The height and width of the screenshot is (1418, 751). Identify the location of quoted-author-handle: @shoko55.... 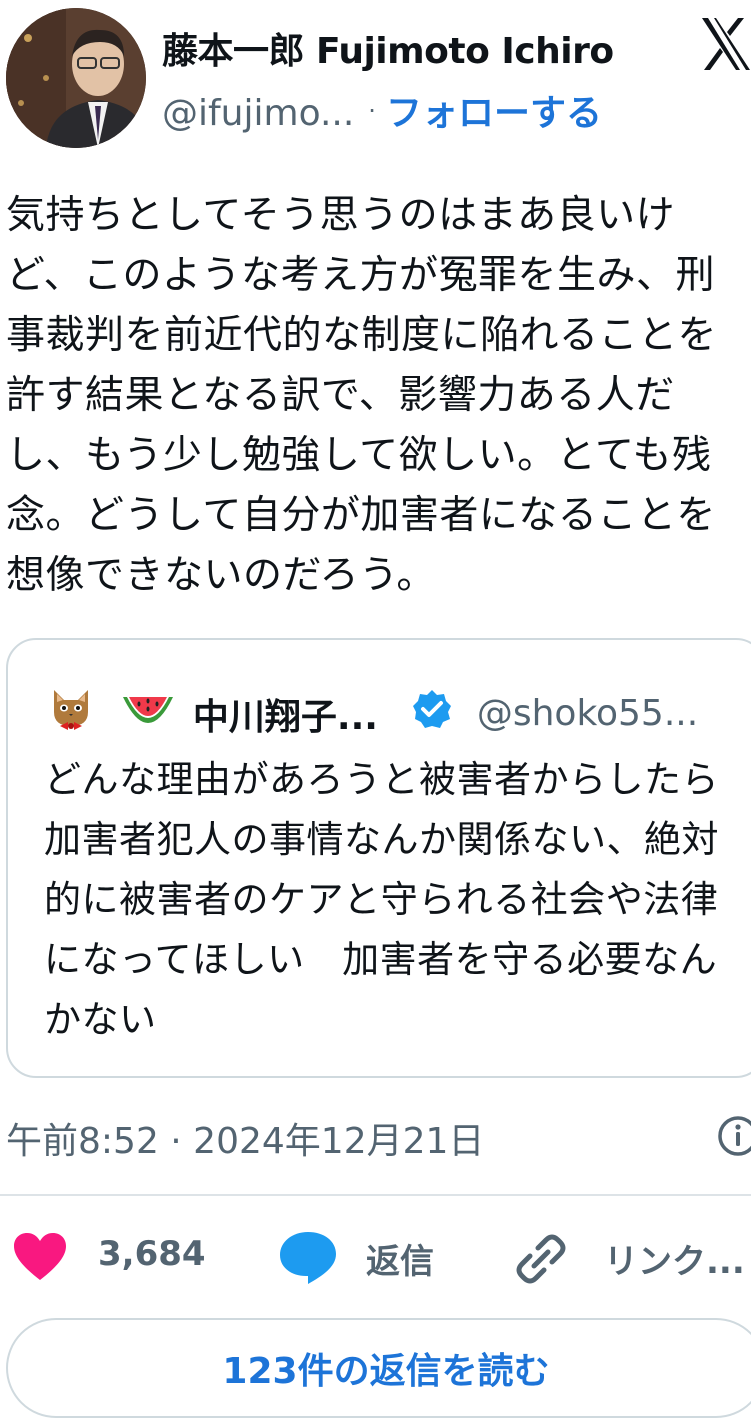
(587, 713).